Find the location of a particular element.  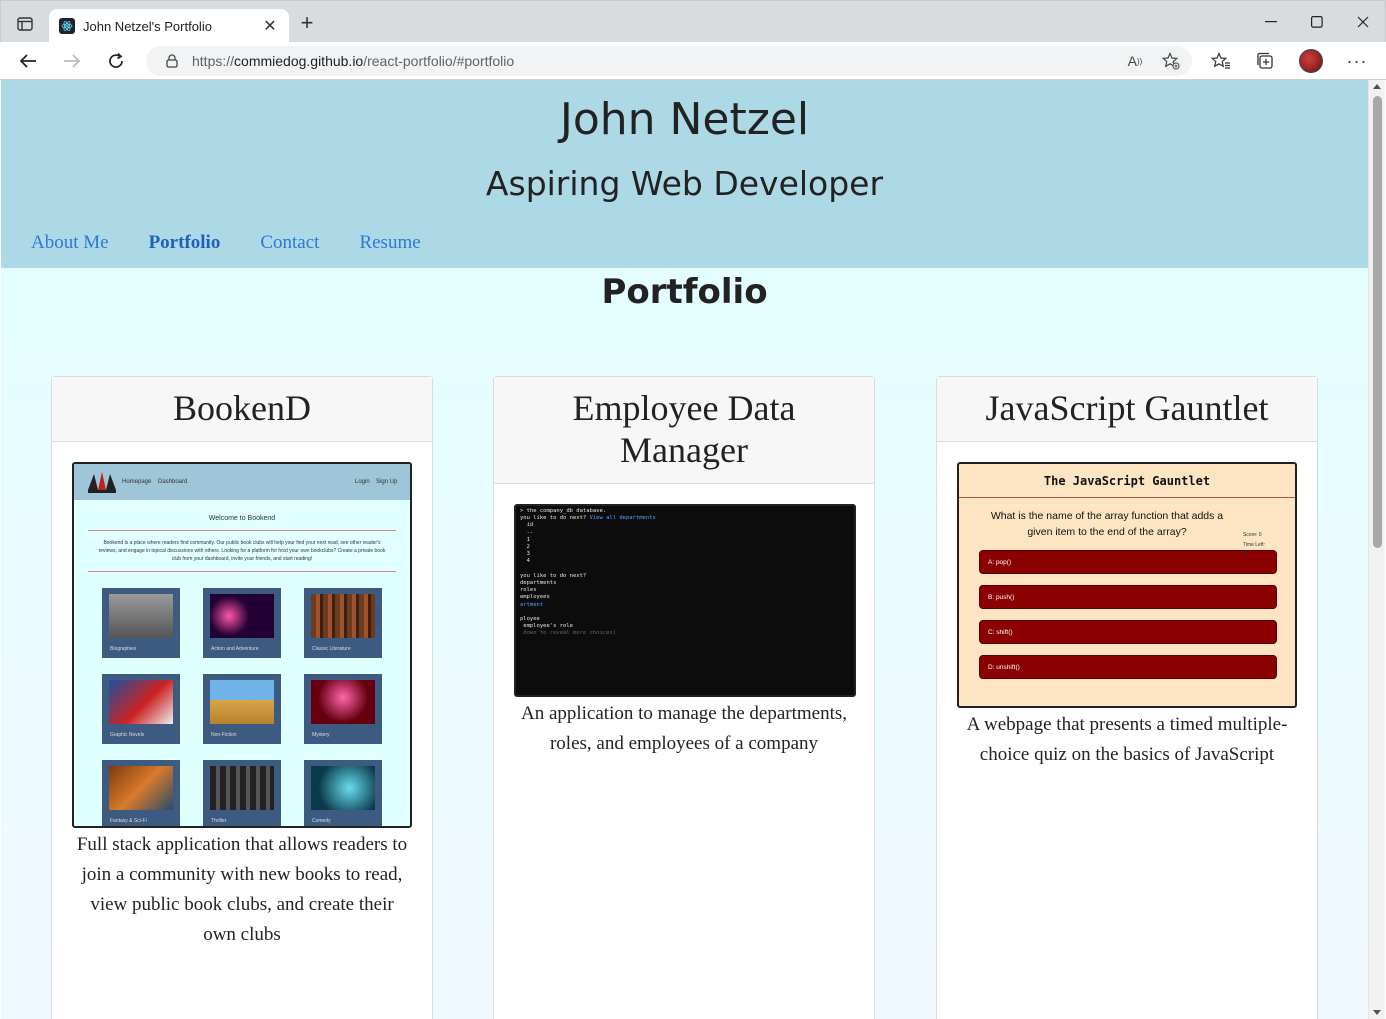

project-title: JavaScript Gauntlet is located at coordinates (1127, 409).